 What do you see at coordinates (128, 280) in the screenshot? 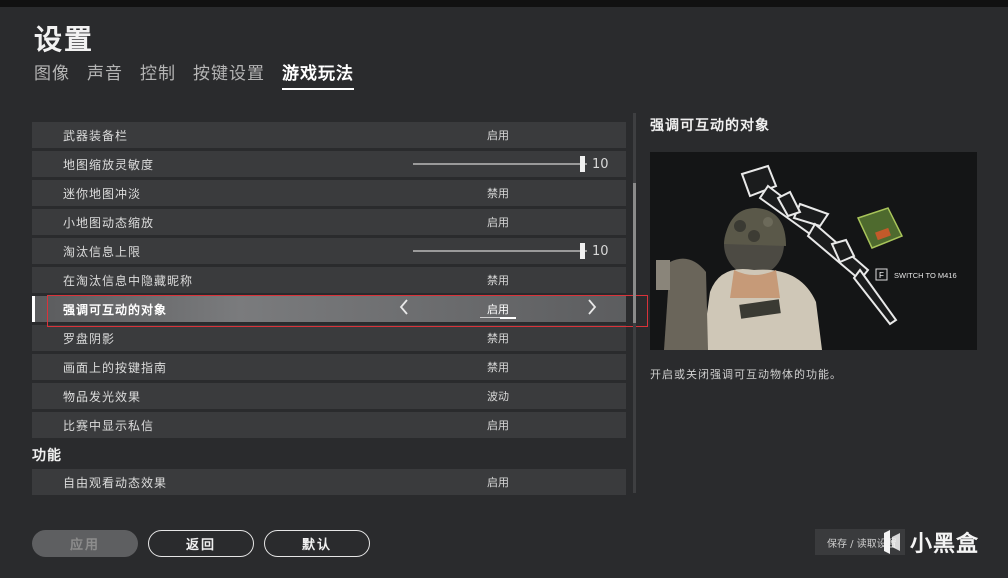
I see `setting-label: 在淘汰信息中隐藏昵称` at bounding box center [128, 280].